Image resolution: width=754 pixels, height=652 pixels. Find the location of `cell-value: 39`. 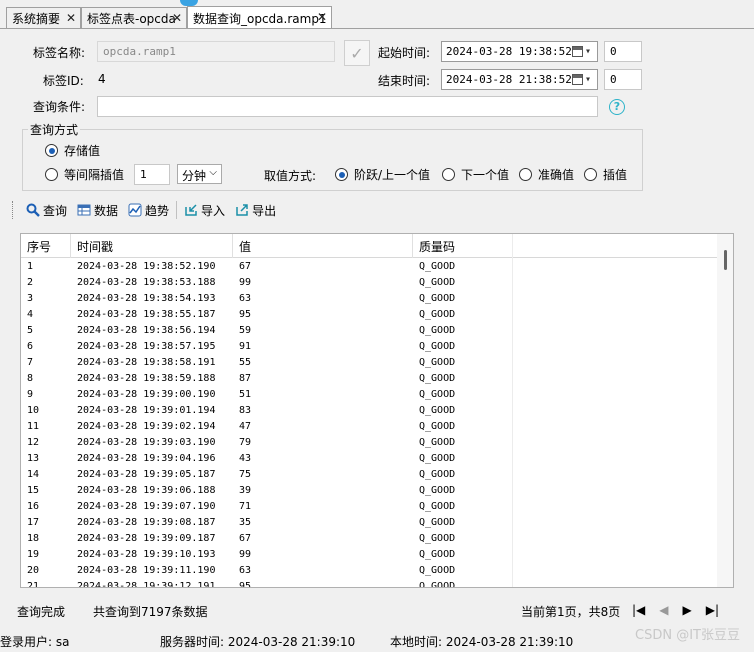

cell-value: 39 is located at coordinates (245, 490).